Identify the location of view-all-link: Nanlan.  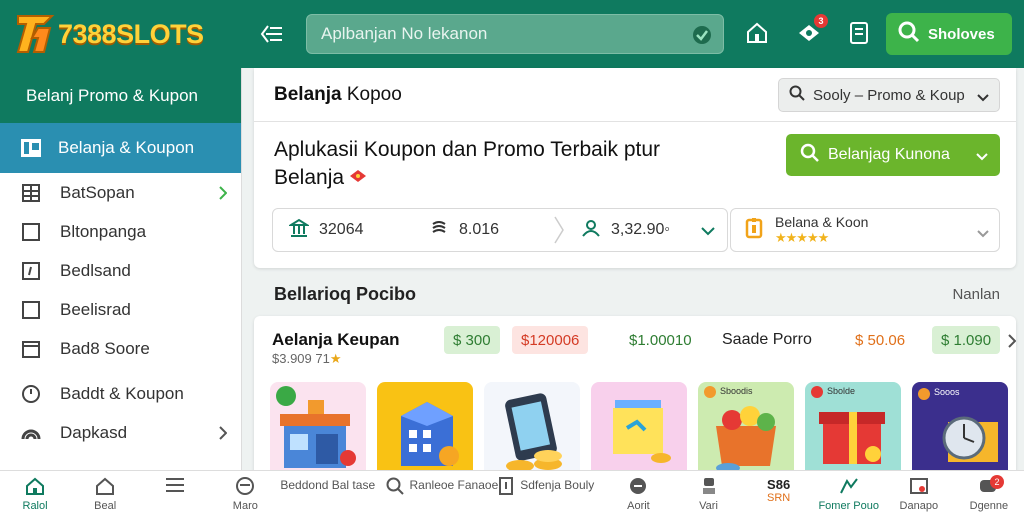
(976, 294).